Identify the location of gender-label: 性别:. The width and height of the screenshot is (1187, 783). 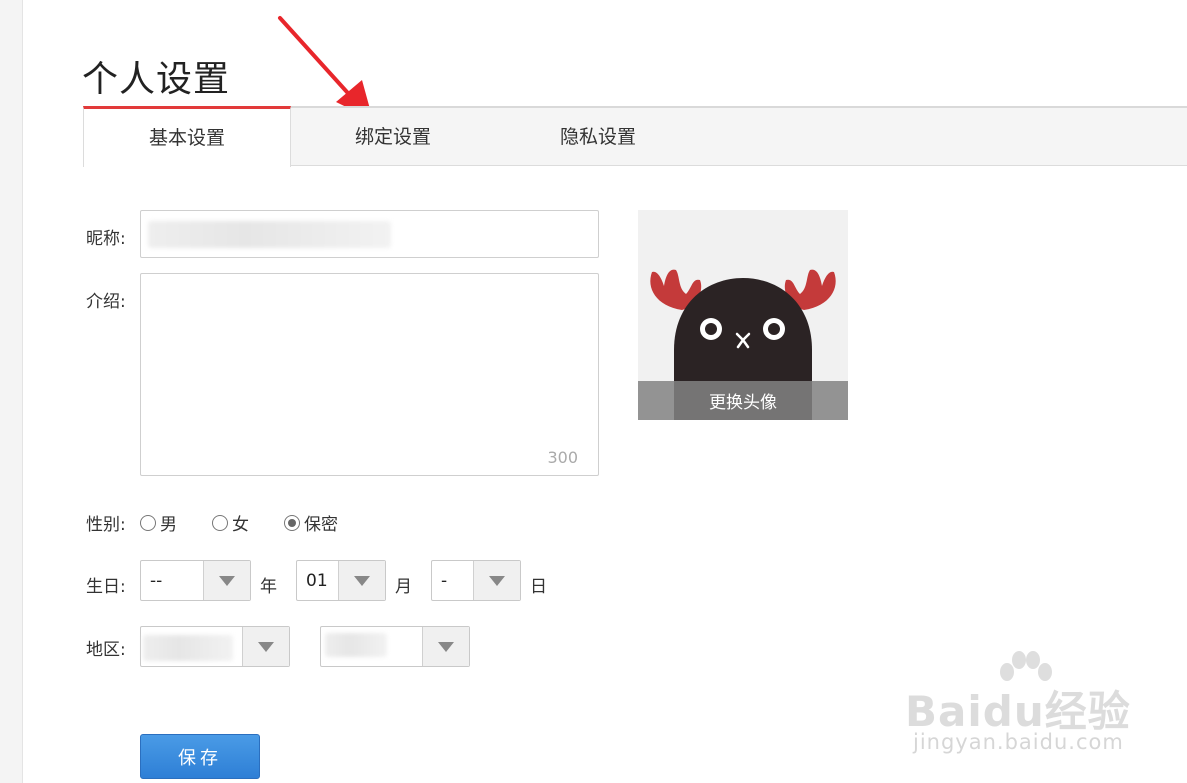
(106, 525).